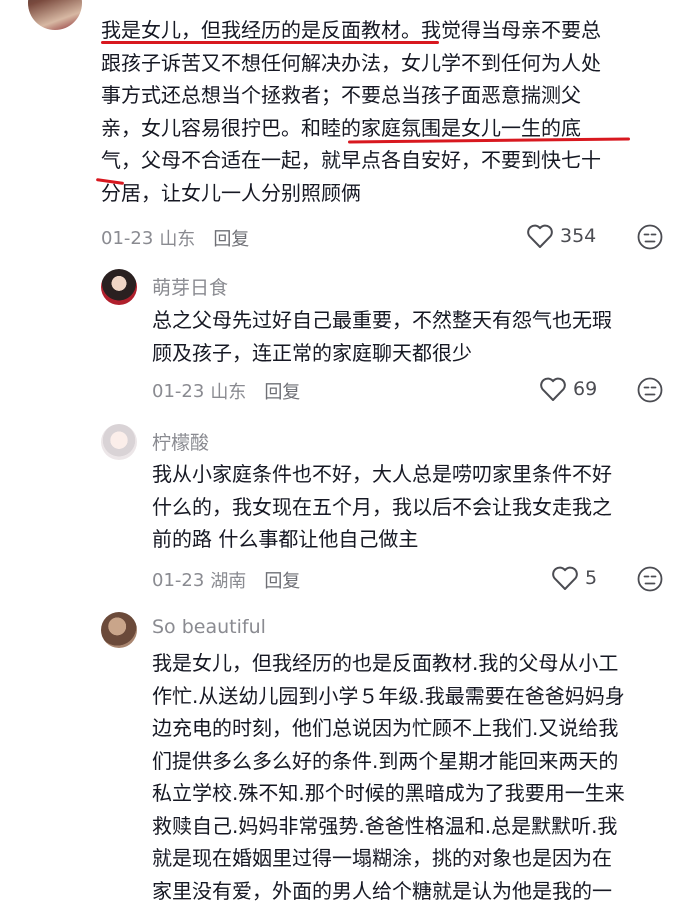 This screenshot has height=920, width=690. I want to click on like-button: 354, so click(561, 236).